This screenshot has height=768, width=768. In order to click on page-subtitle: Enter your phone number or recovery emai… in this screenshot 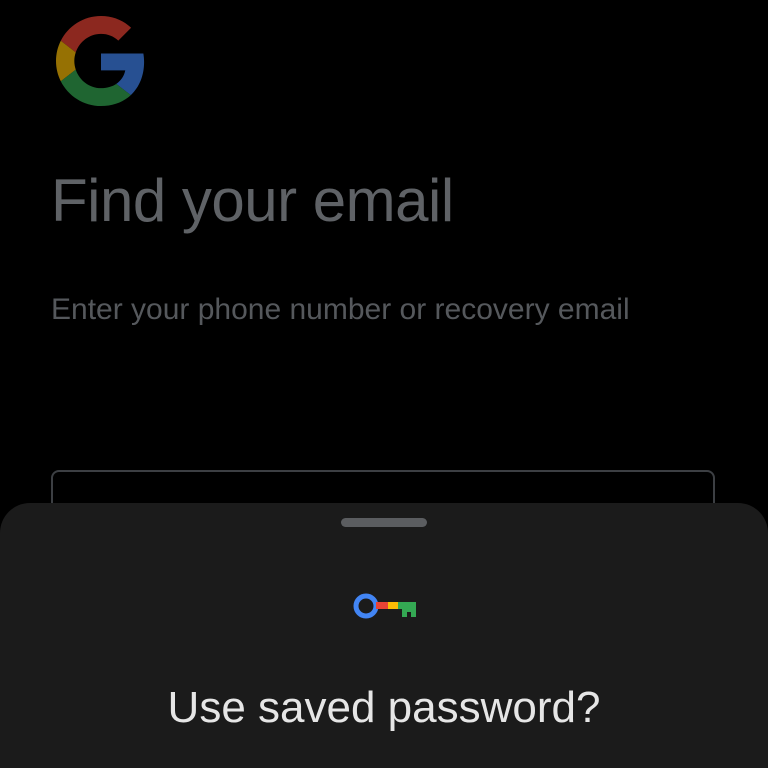, I will do `click(340, 309)`.